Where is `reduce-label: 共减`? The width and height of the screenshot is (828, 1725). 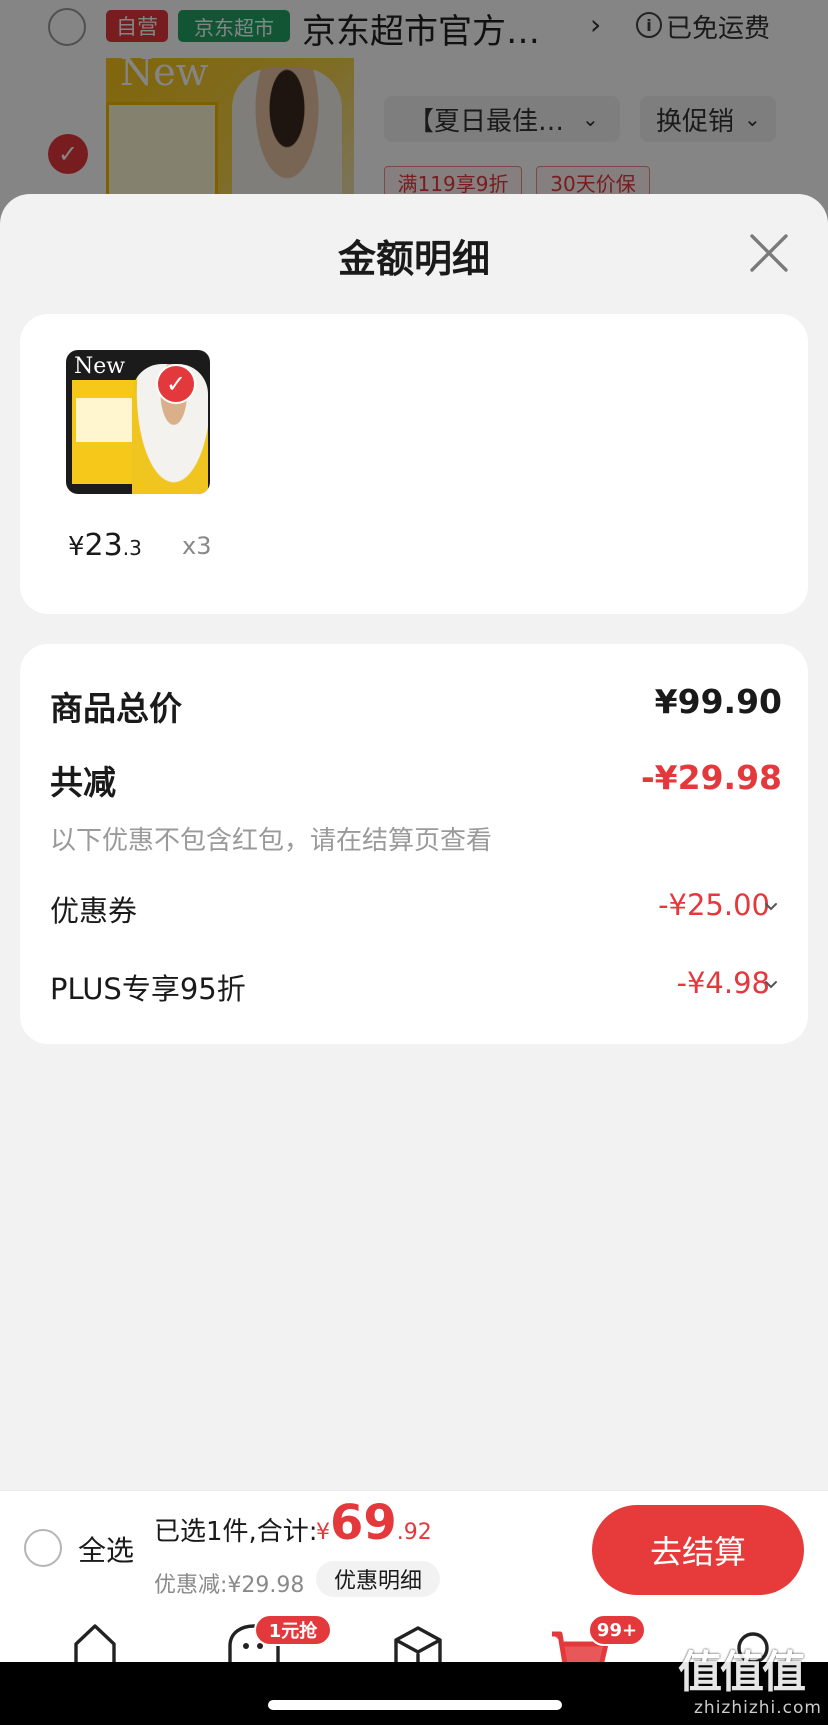 reduce-label: 共减 is located at coordinates (83, 782).